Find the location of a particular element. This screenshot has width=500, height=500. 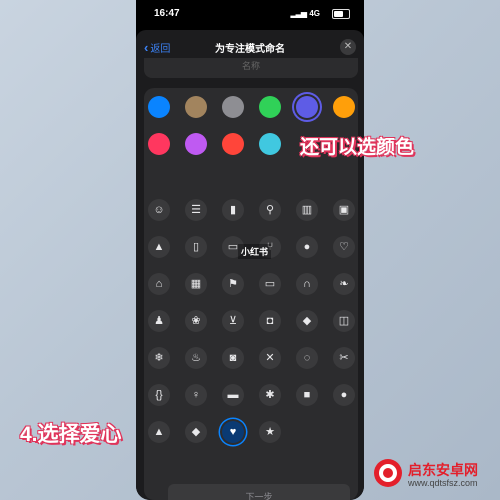

flame-icon: ♨ is located at coordinates (196, 358).